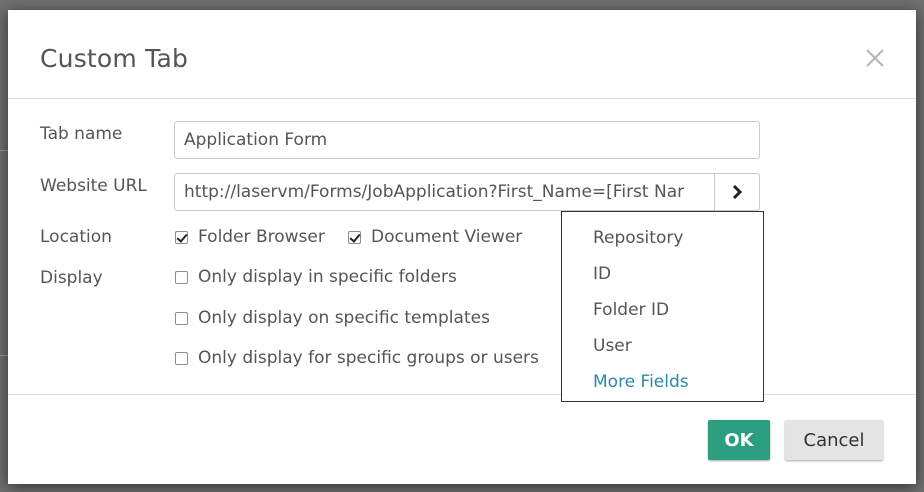 This screenshot has height=492, width=924. I want to click on menu-item-id: ID, so click(602, 274).